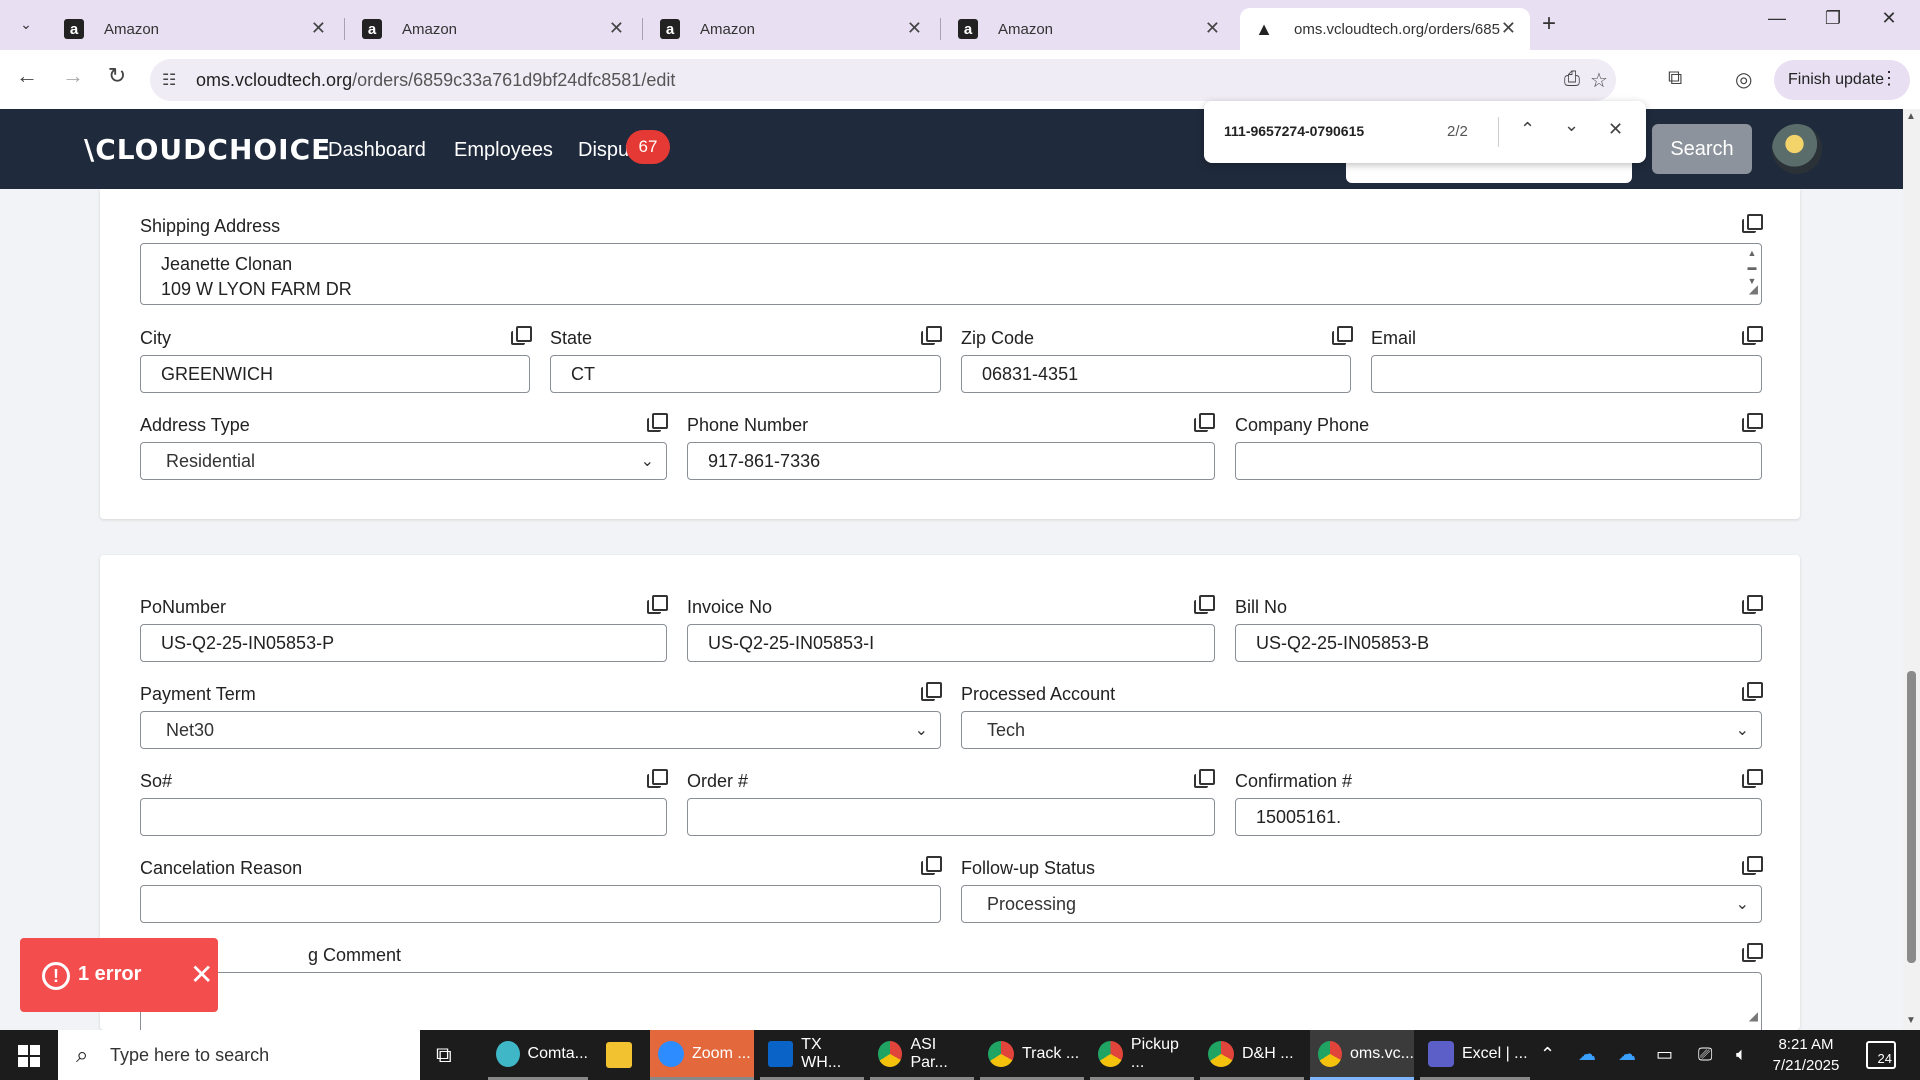  Describe the element at coordinates (657, 604) in the screenshot. I see `copy-po-number-icon` at that location.